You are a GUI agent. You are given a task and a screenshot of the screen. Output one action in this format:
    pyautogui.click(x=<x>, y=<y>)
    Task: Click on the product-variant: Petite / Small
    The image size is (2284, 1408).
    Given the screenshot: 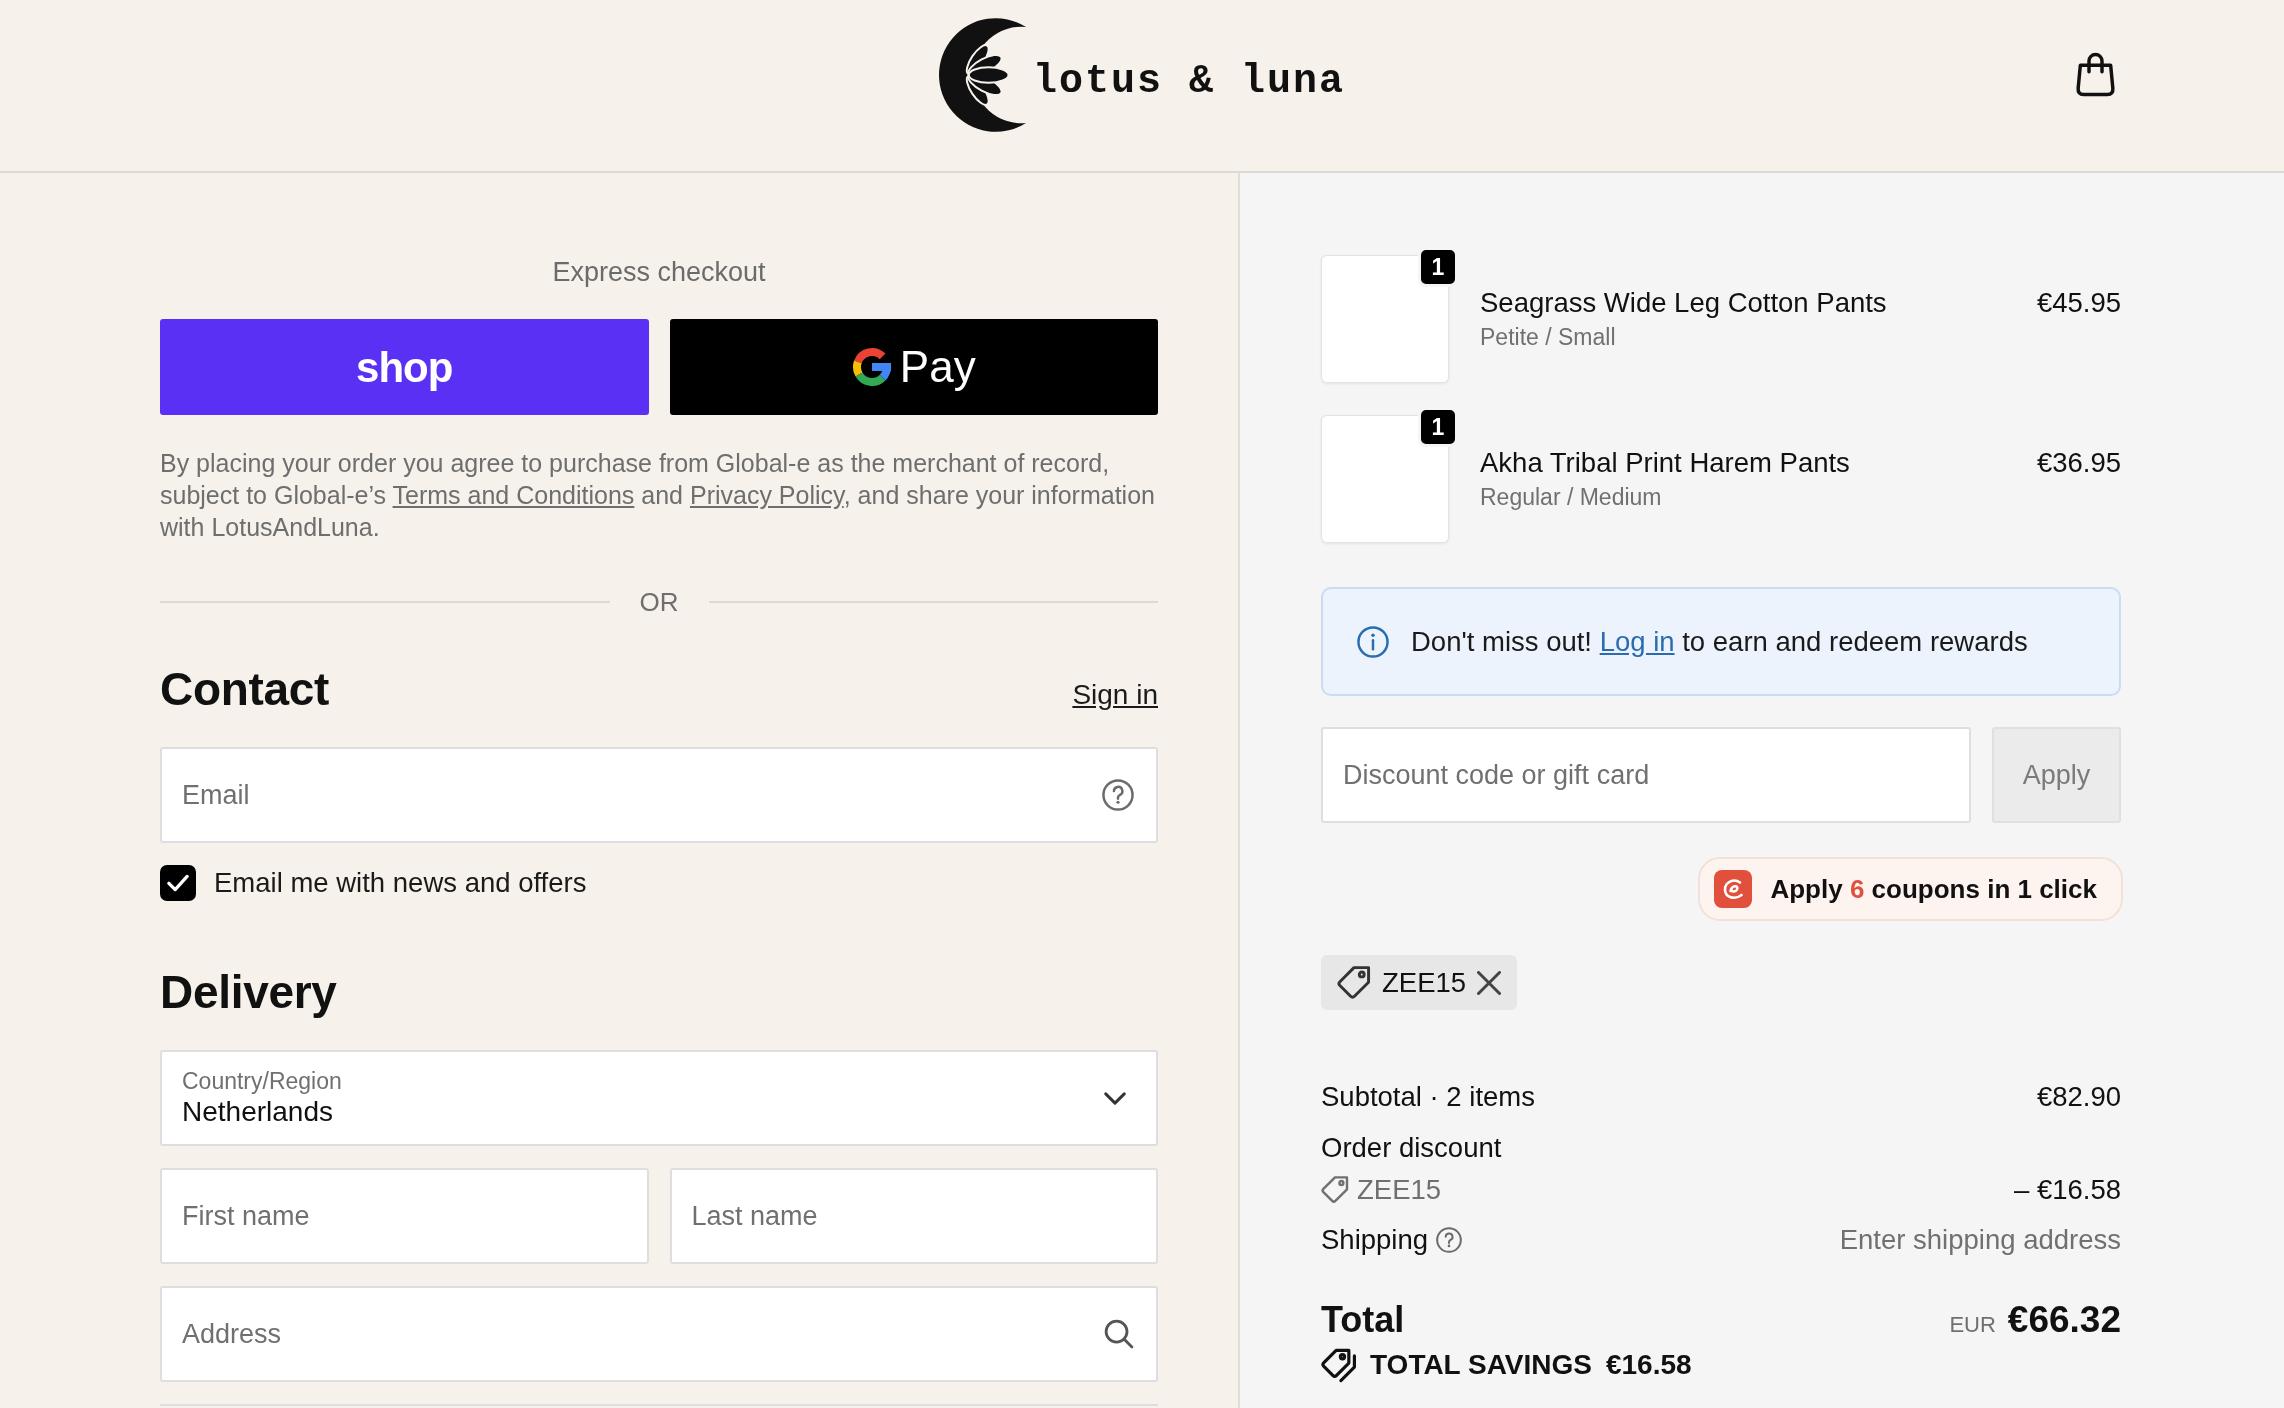 What is the action you would take?
    pyautogui.click(x=1548, y=337)
    